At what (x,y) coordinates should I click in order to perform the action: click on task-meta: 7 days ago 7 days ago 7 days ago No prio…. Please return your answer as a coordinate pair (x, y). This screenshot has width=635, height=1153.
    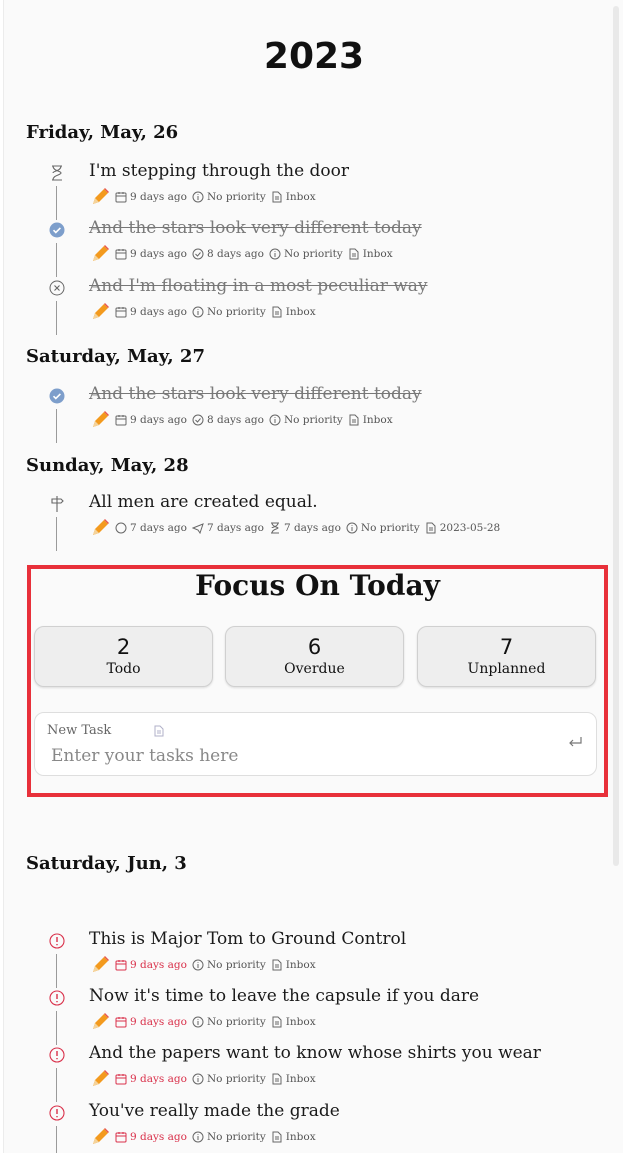
    Looking at the image, I should click on (295, 528).